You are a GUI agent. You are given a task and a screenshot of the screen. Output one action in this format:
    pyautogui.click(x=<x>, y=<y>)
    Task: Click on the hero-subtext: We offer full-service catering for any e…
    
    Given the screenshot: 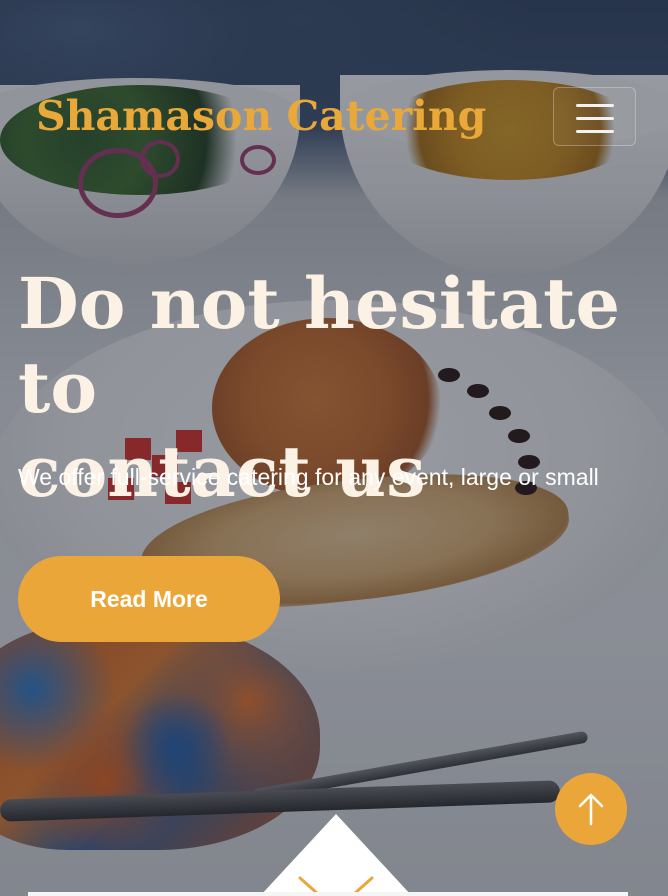 What is the action you would take?
    pyautogui.click(x=308, y=477)
    